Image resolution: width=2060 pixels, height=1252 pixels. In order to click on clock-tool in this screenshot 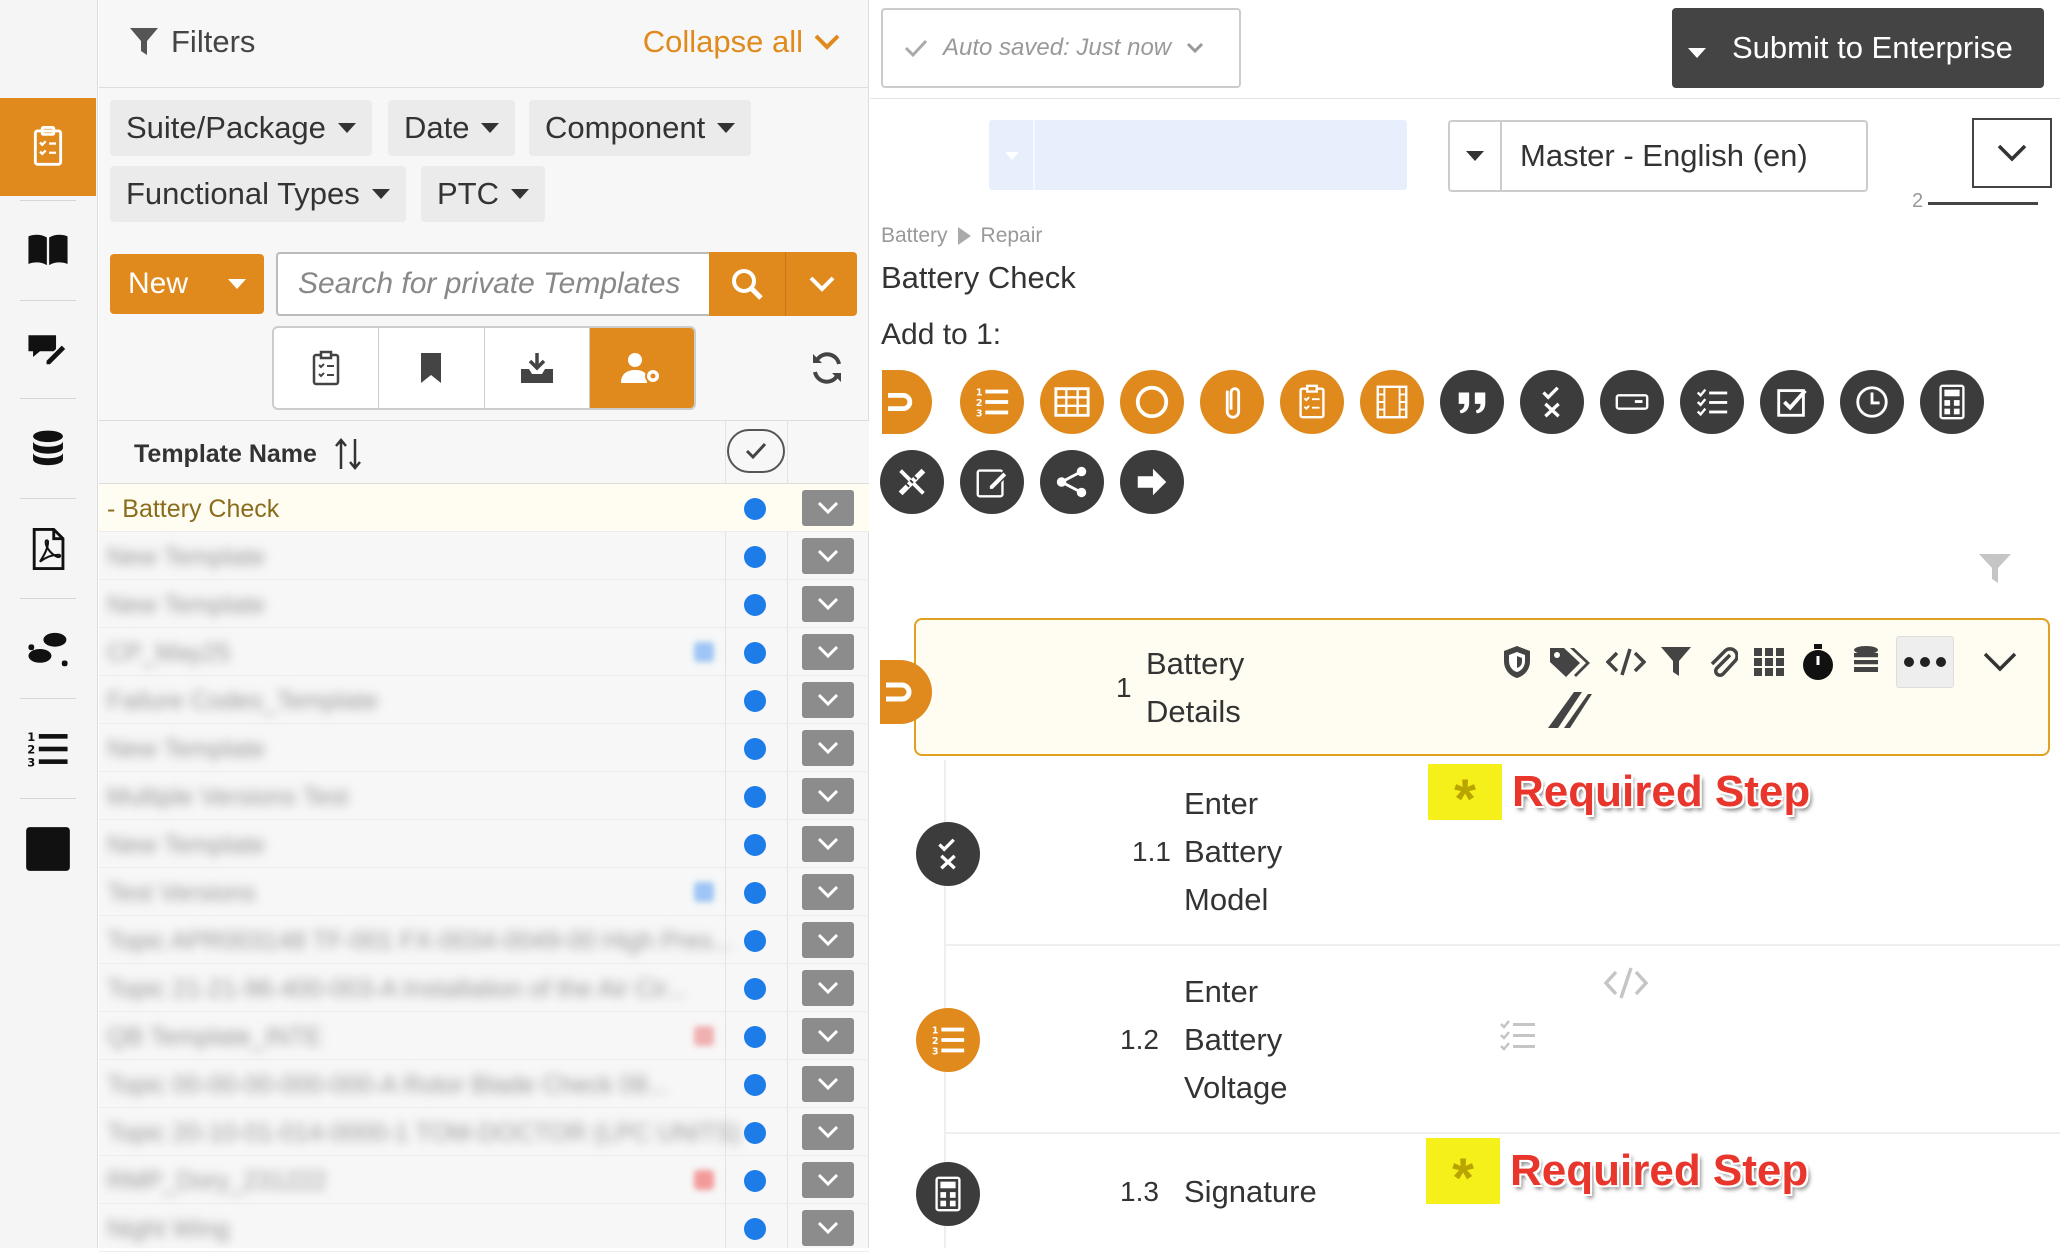, I will do `click(1872, 402)`.